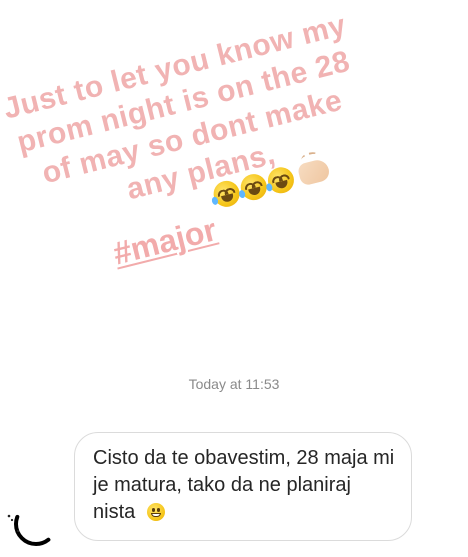 This screenshot has height=557, width=468. I want to click on story-hashtag-line: #major, so click(165, 241).